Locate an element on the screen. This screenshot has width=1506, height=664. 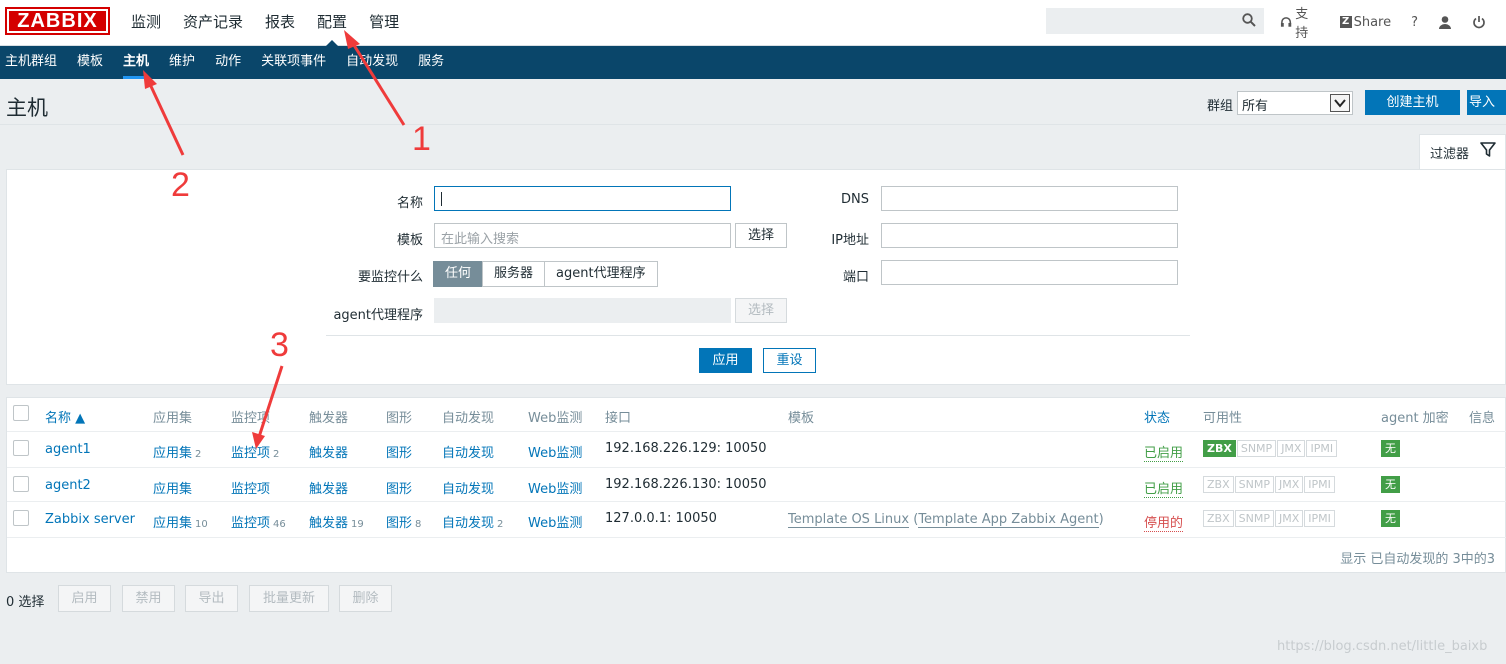
annotation-label-2: 2 is located at coordinates (180, 185).